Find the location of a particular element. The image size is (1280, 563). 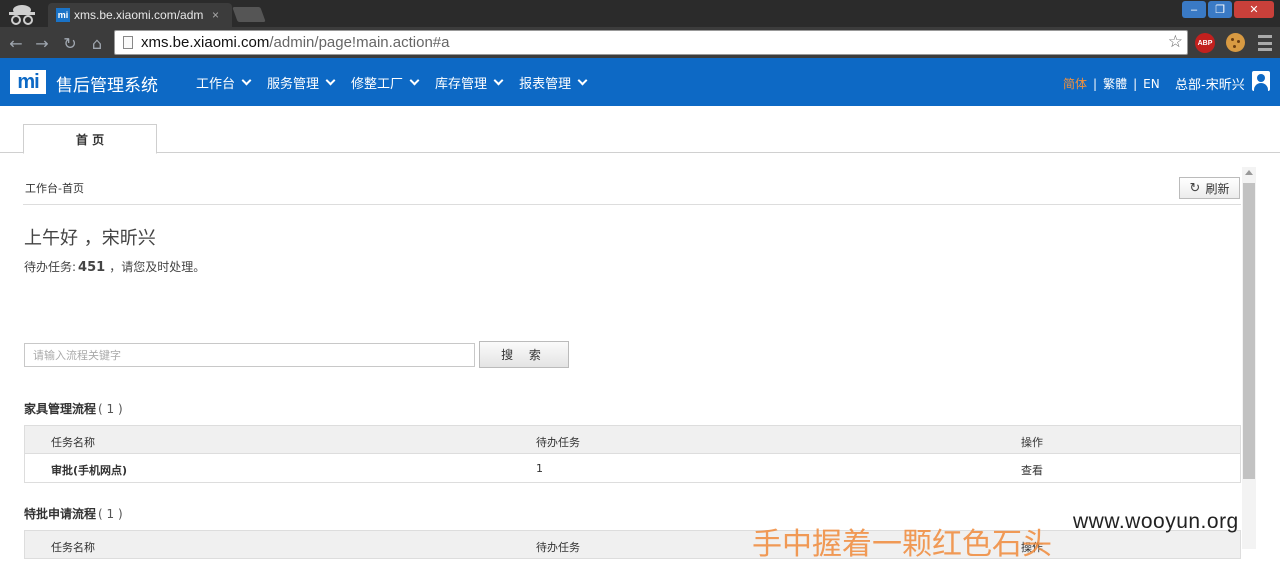

view-link: 查看 is located at coordinates (1032, 470).